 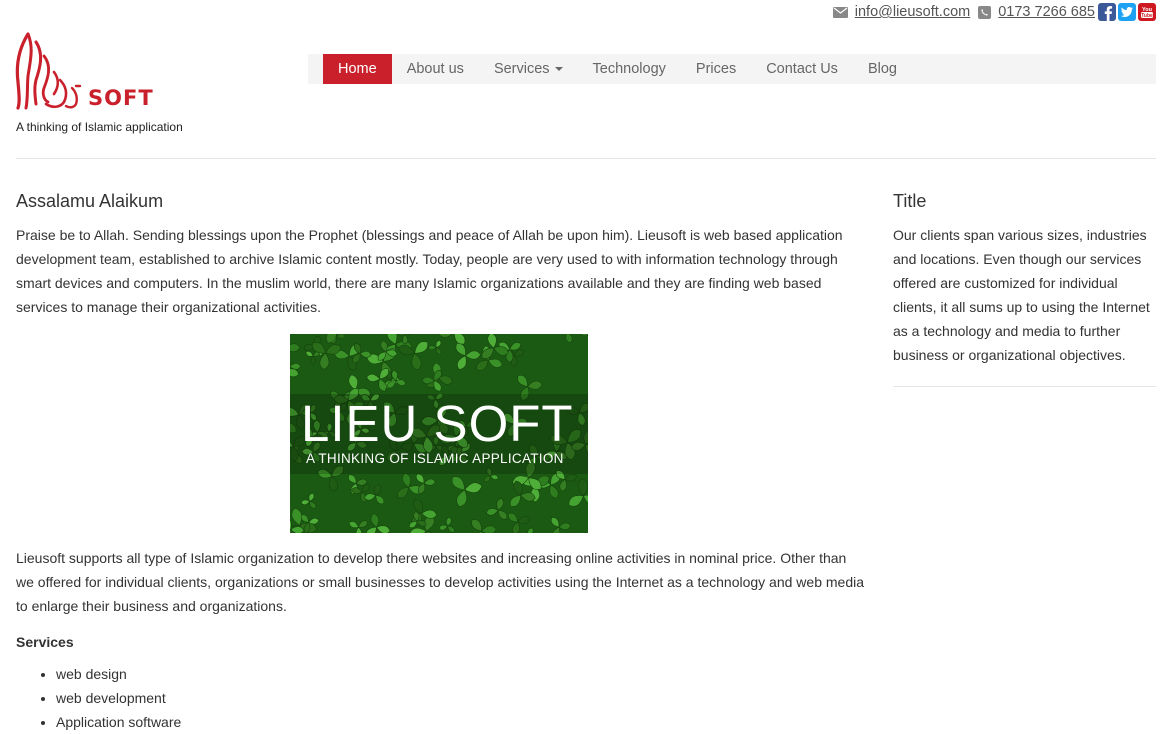 What do you see at coordinates (1147, 12) in the screenshot?
I see `youtube-icon: You Tube` at bounding box center [1147, 12].